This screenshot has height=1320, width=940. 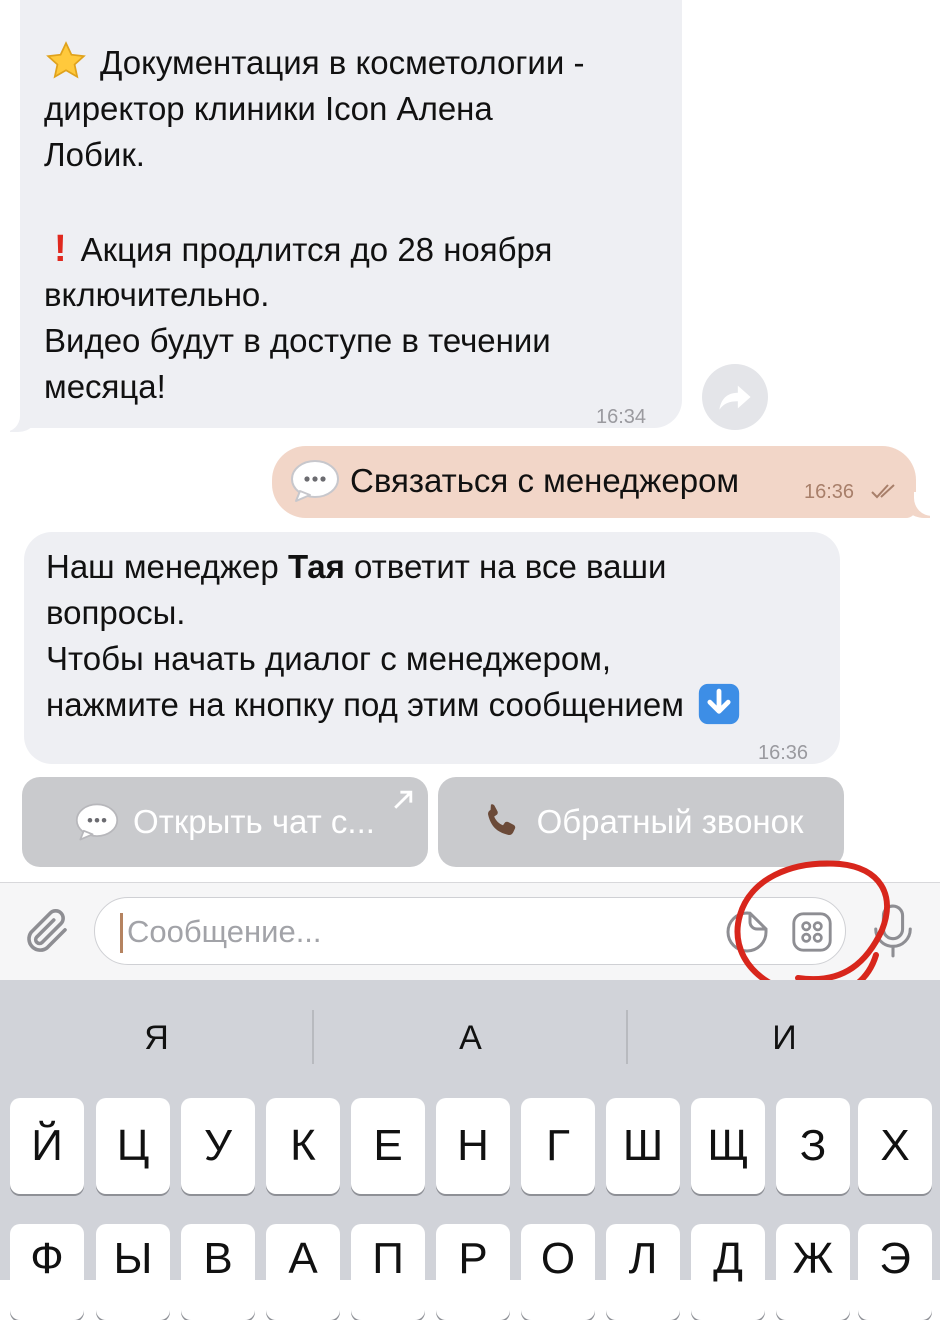 What do you see at coordinates (813, 1272) in the screenshot?
I see `key: Ж` at bounding box center [813, 1272].